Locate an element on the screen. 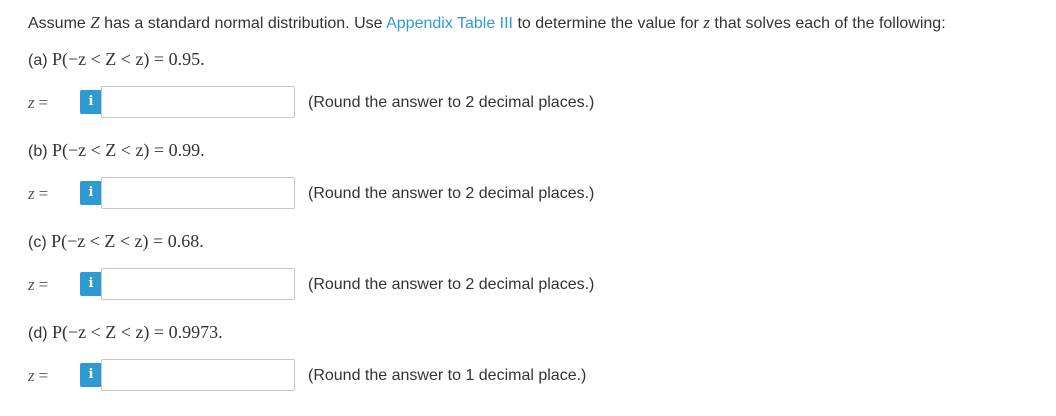 This screenshot has width=1056, height=416. part-a-answer-input is located at coordinates (198, 102).